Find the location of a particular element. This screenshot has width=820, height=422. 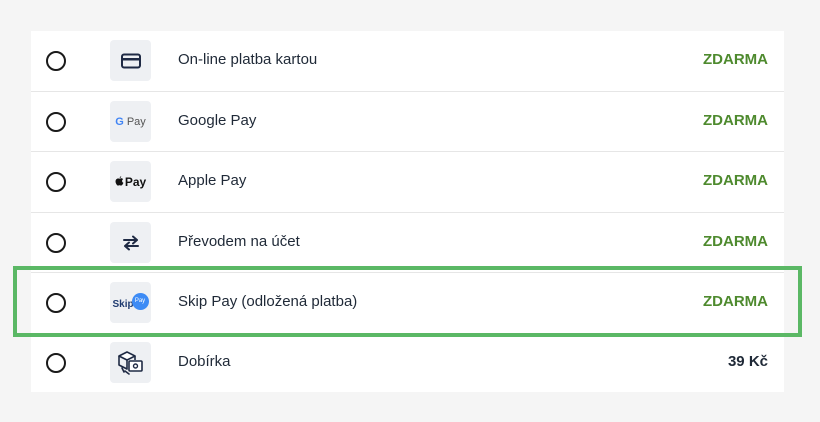

payment-option-label: Převodem na účet is located at coordinates (239, 241).